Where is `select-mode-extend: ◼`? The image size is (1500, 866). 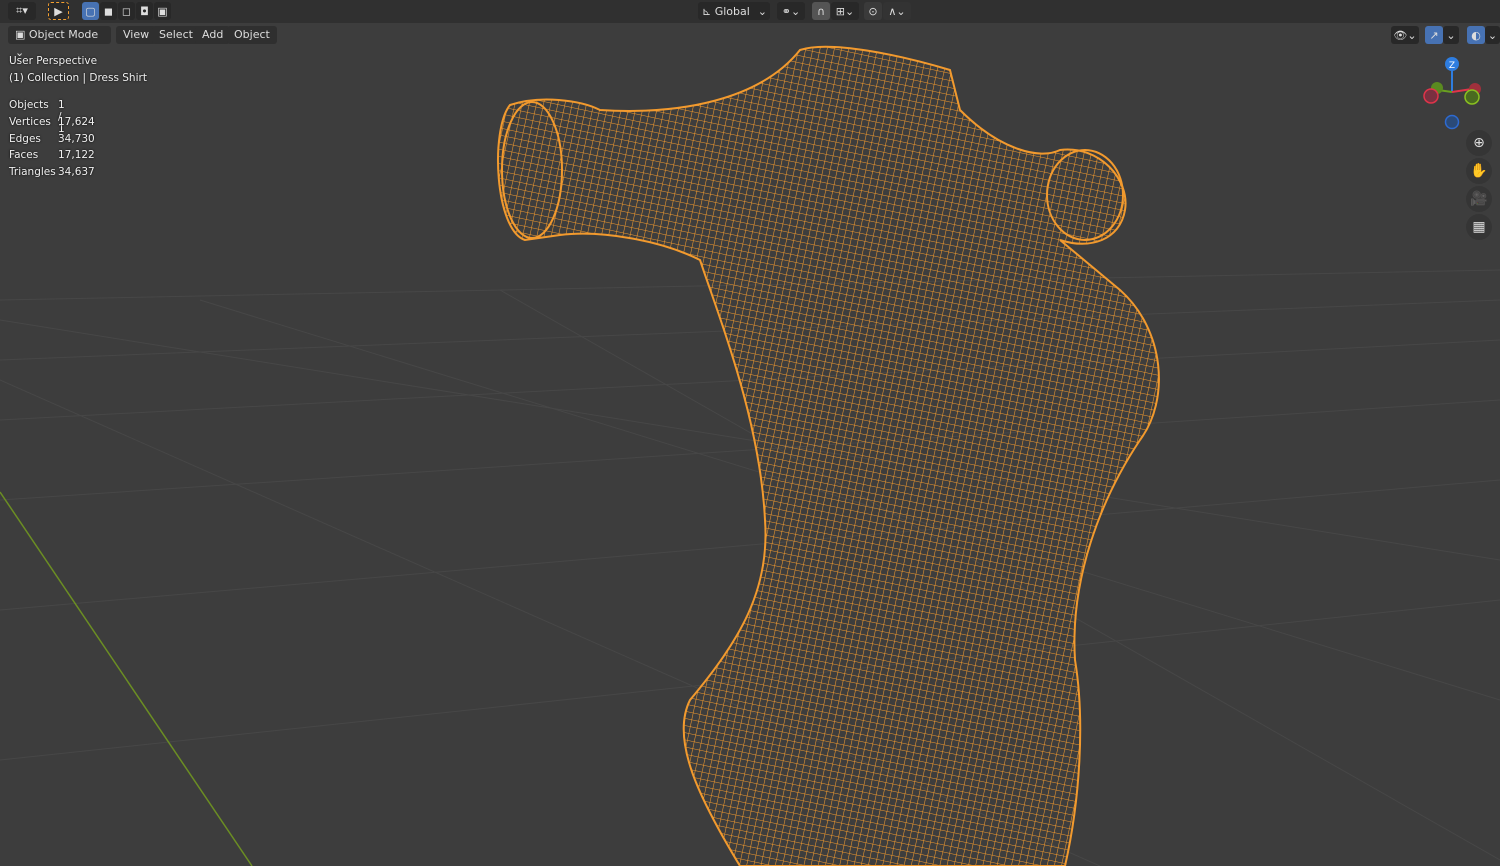 select-mode-extend: ◼ is located at coordinates (108, 11).